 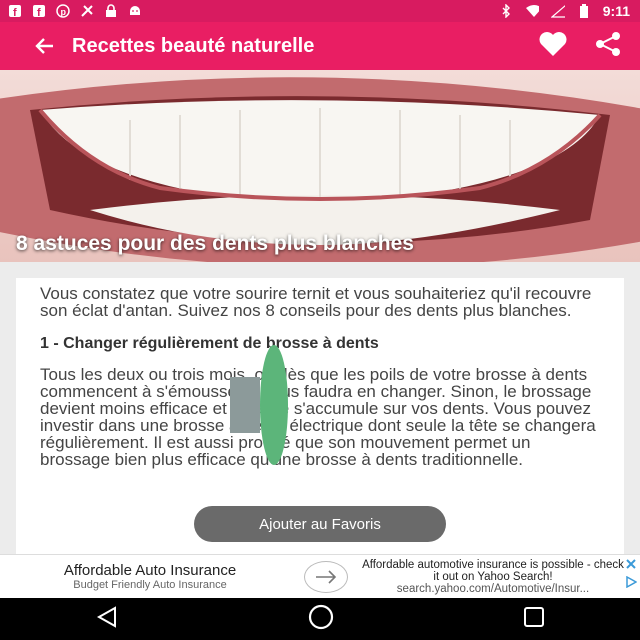 I want to click on signal-icon, so click(x=557, y=11).